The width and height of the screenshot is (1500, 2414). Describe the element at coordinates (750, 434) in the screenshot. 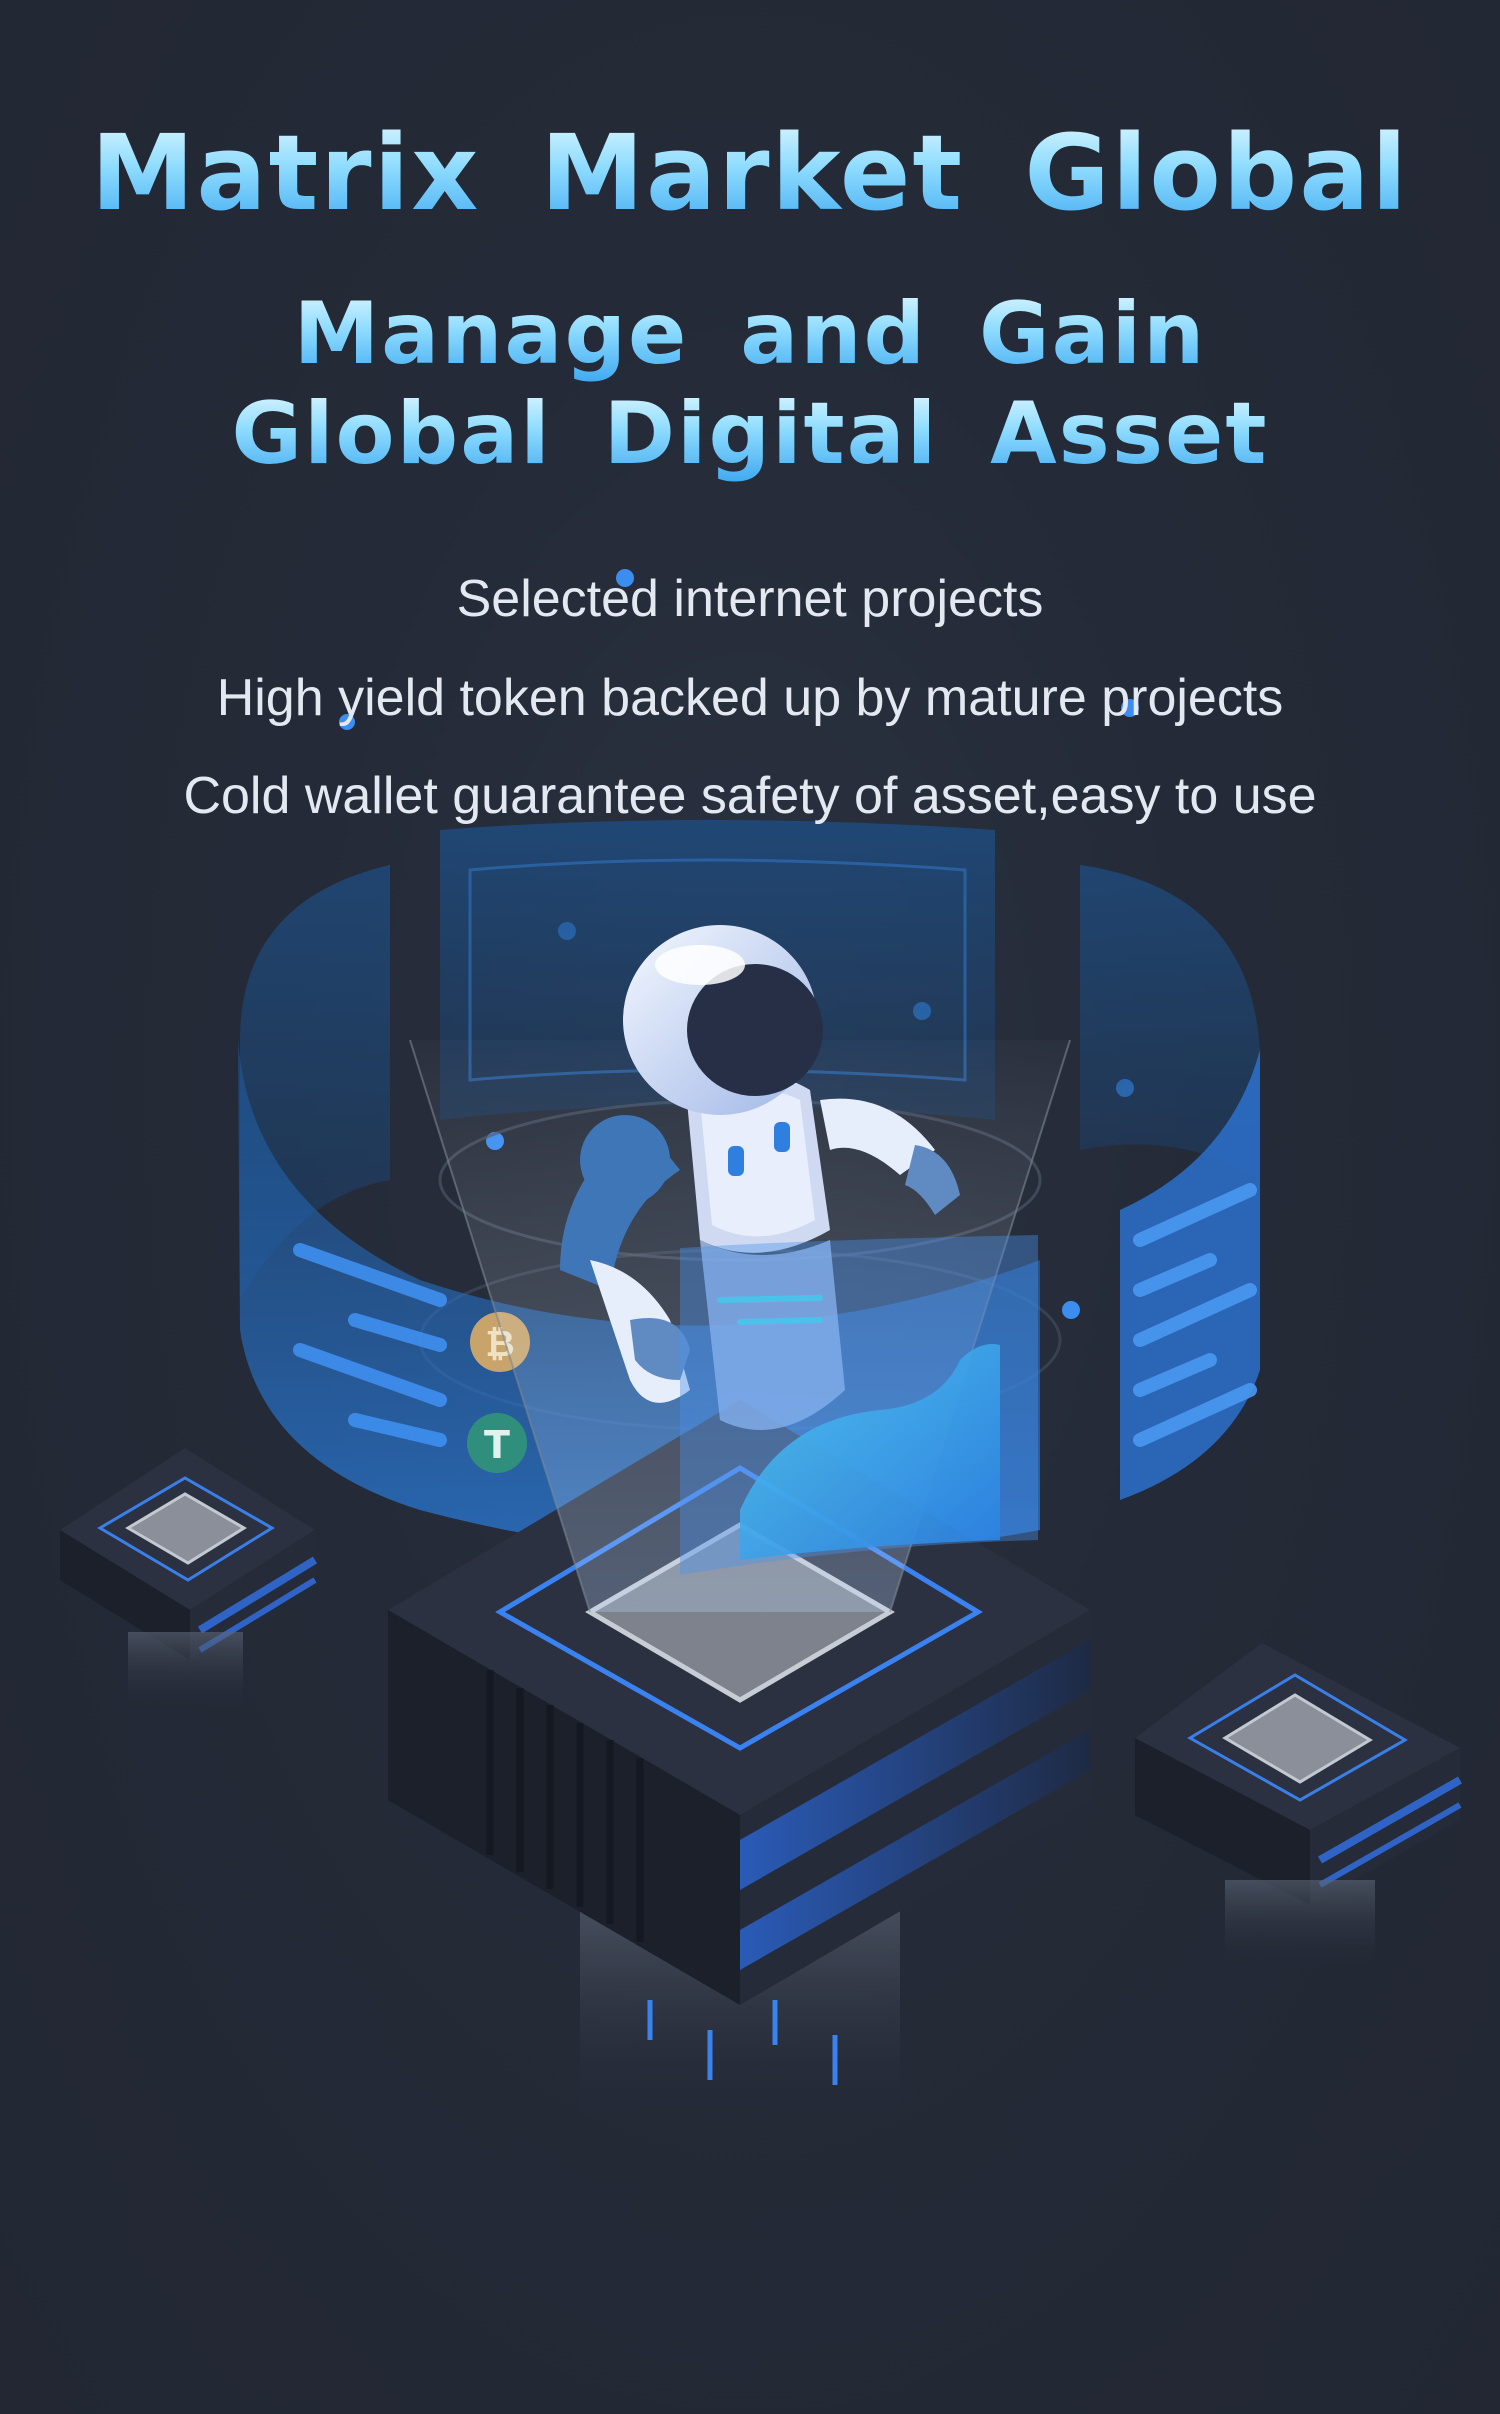

I see `subtitle-line-2: Global Digital Asset` at that location.